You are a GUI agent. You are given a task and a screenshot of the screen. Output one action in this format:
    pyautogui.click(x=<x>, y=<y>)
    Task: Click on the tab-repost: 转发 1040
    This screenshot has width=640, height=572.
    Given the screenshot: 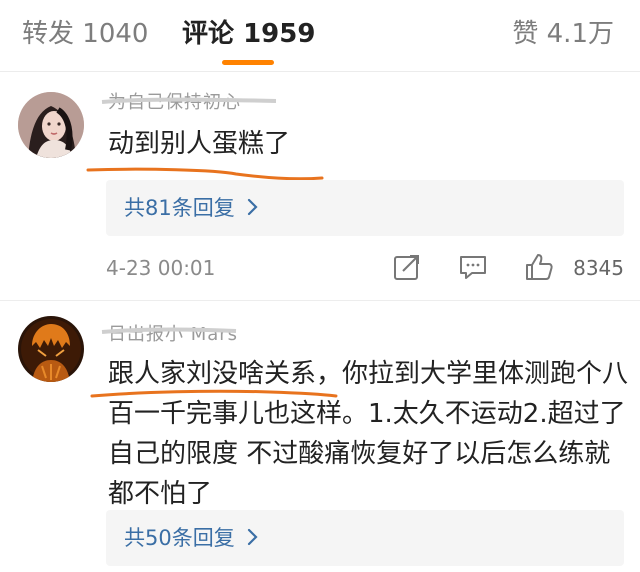 What is the action you would take?
    pyautogui.click(x=85, y=34)
    